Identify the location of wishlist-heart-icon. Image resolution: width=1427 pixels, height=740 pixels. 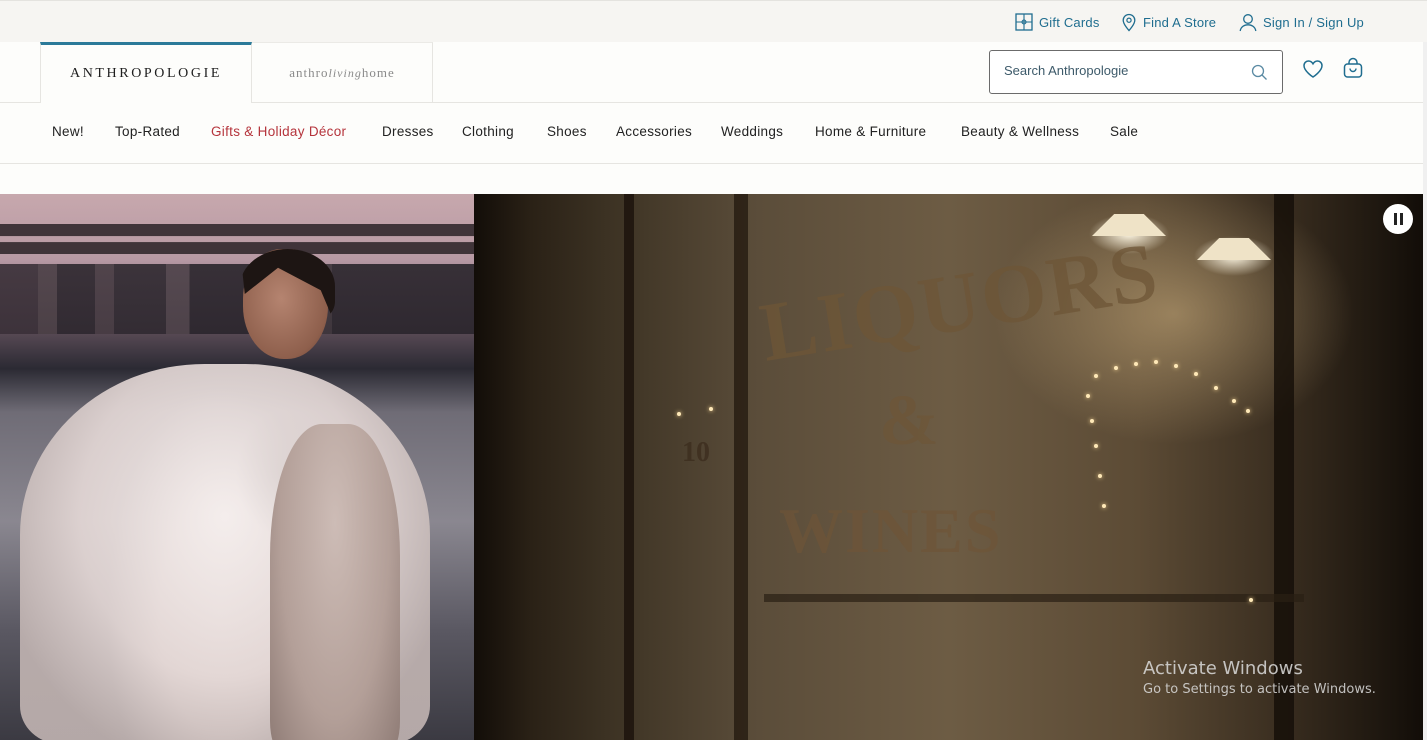
(1313, 69).